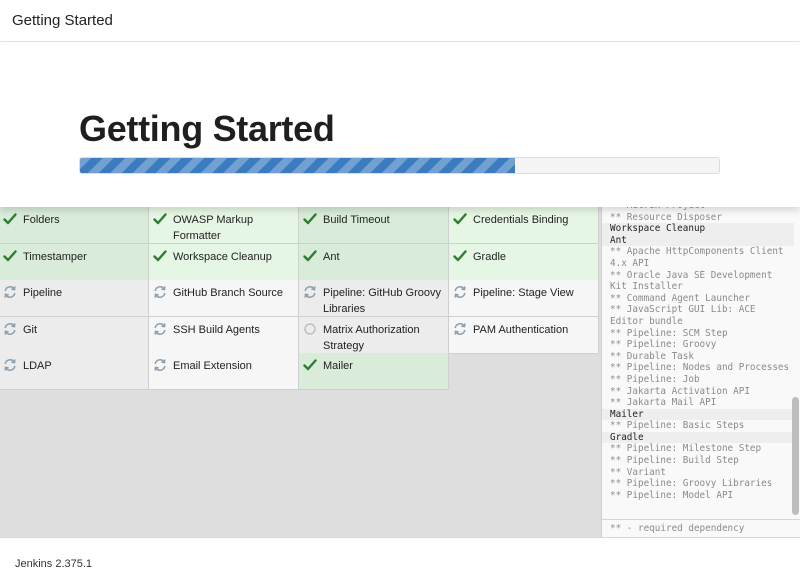  I want to click on plugin-item: Pipeline: Stage View, so click(524, 298).